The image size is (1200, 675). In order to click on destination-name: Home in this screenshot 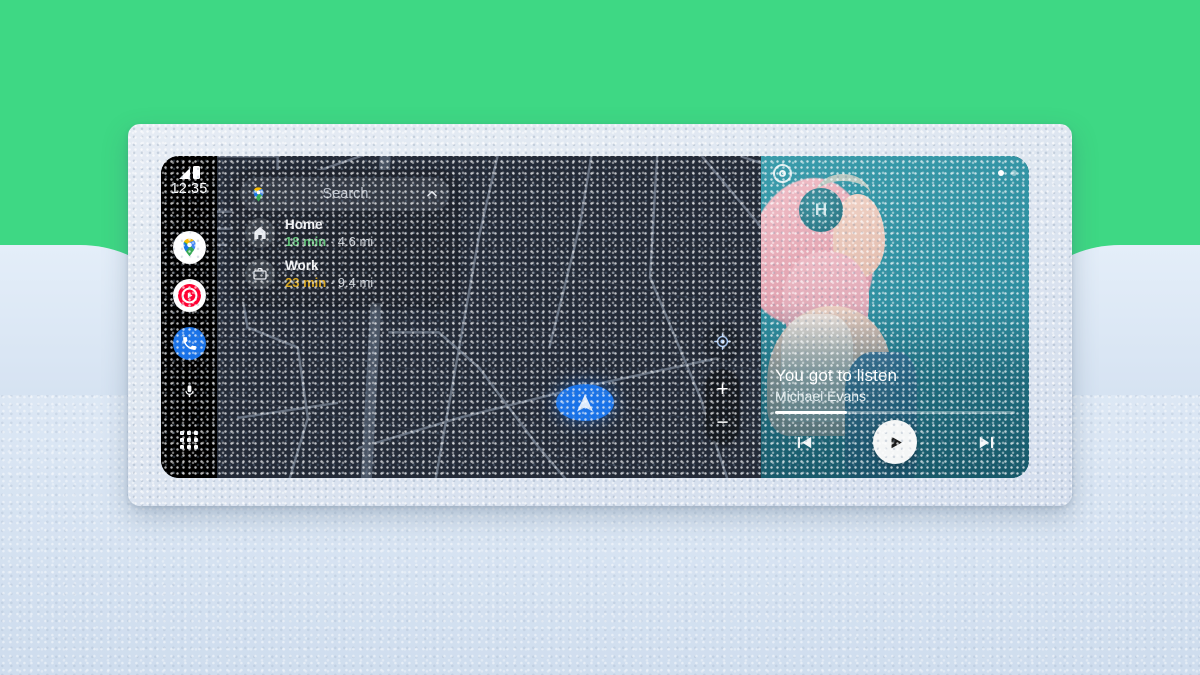, I will do `click(304, 224)`.